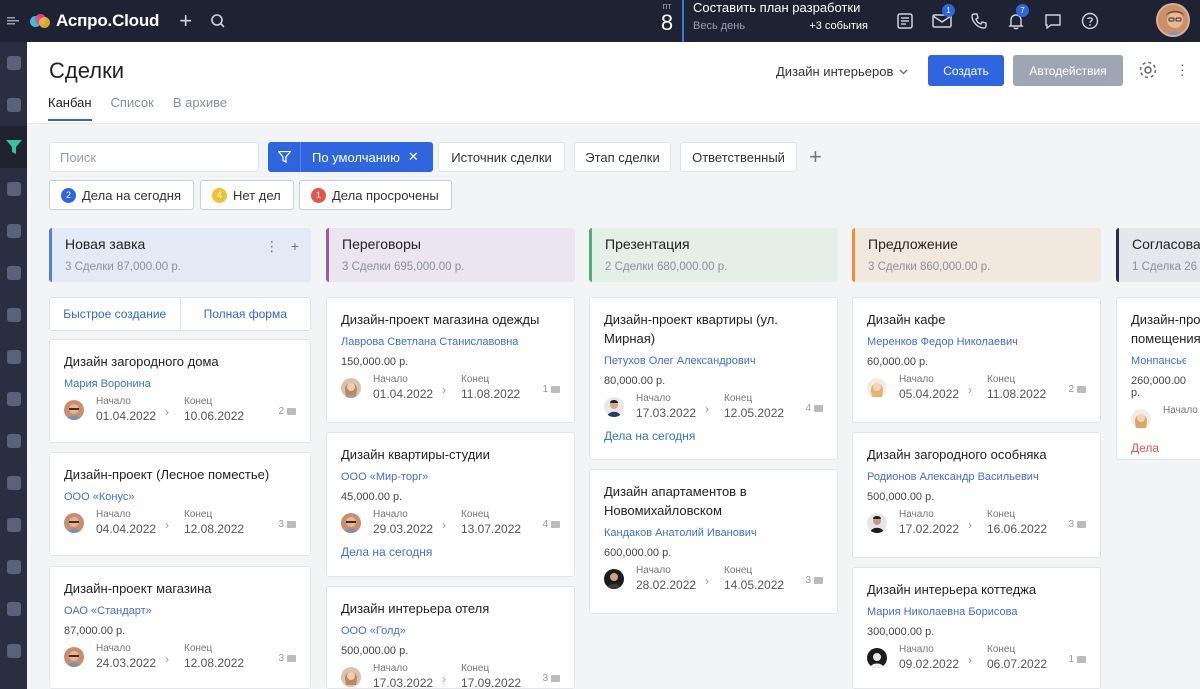 The image size is (1200, 689). What do you see at coordinates (180, 255) in the screenshot?
I see `column-header: Новая завка 3 Сделки 87,000.00 р. ⋮ +` at bounding box center [180, 255].